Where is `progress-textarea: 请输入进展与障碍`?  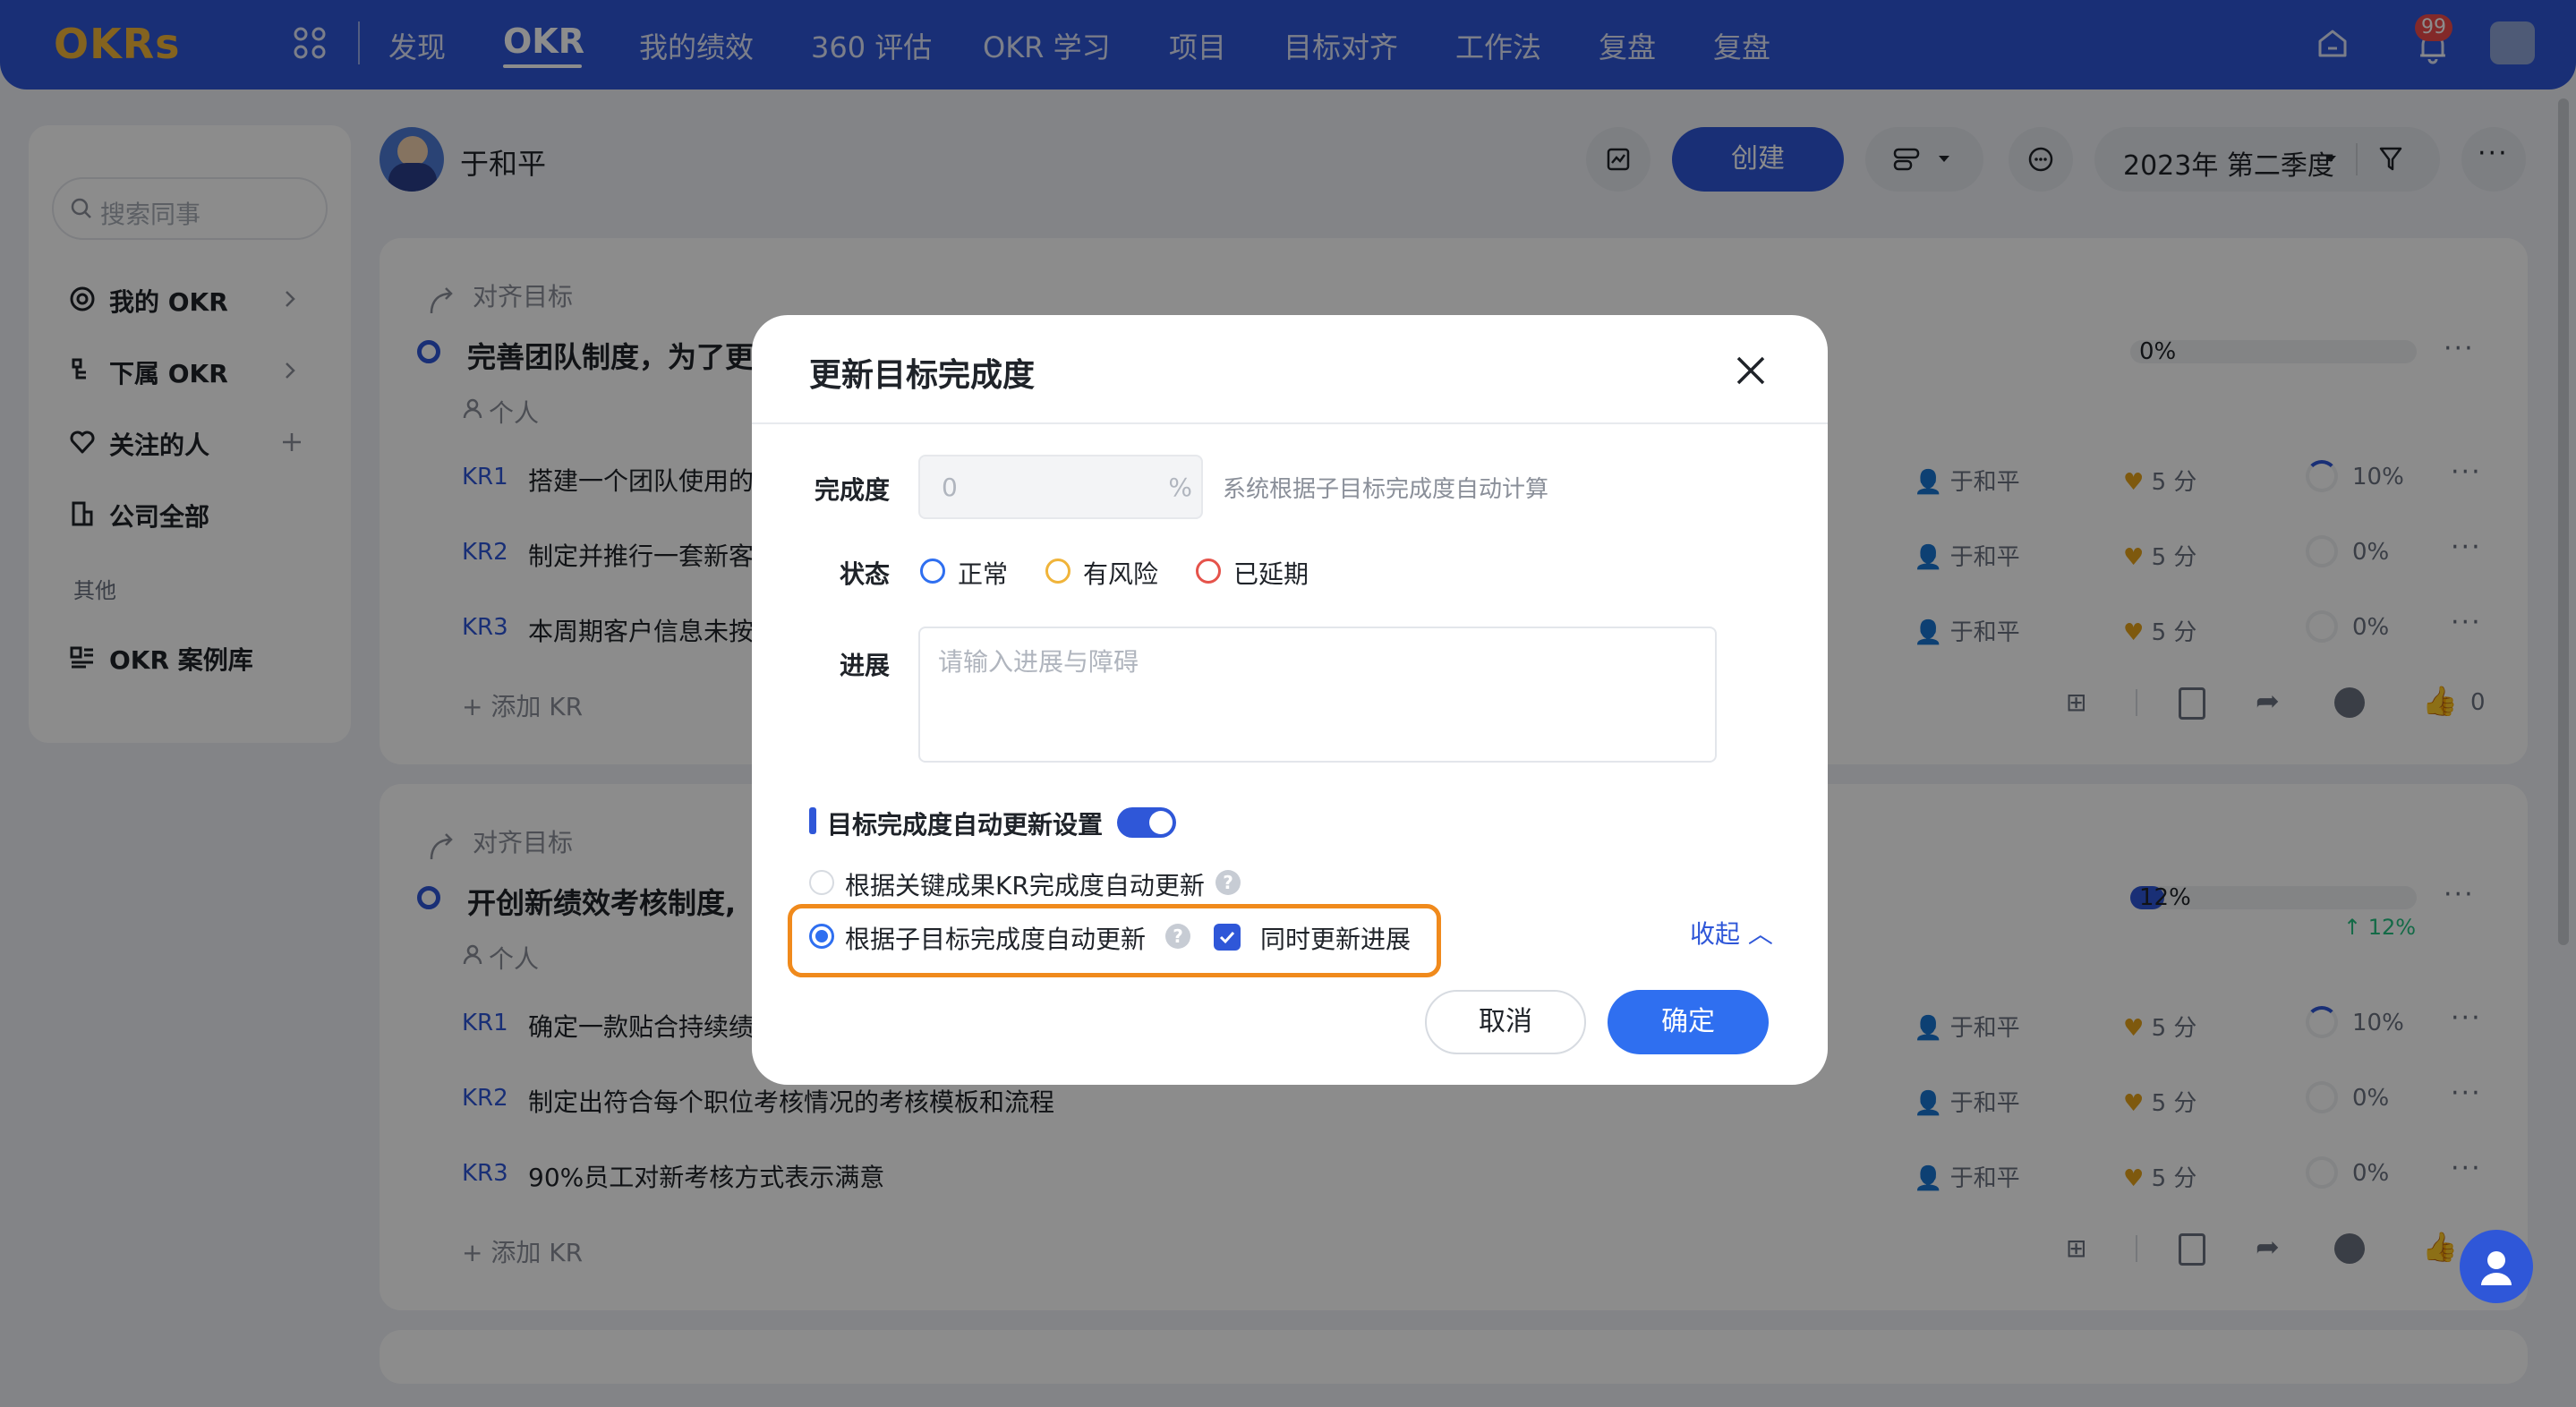 progress-textarea: 请输入进展与障碍 is located at coordinates (1317, 695).